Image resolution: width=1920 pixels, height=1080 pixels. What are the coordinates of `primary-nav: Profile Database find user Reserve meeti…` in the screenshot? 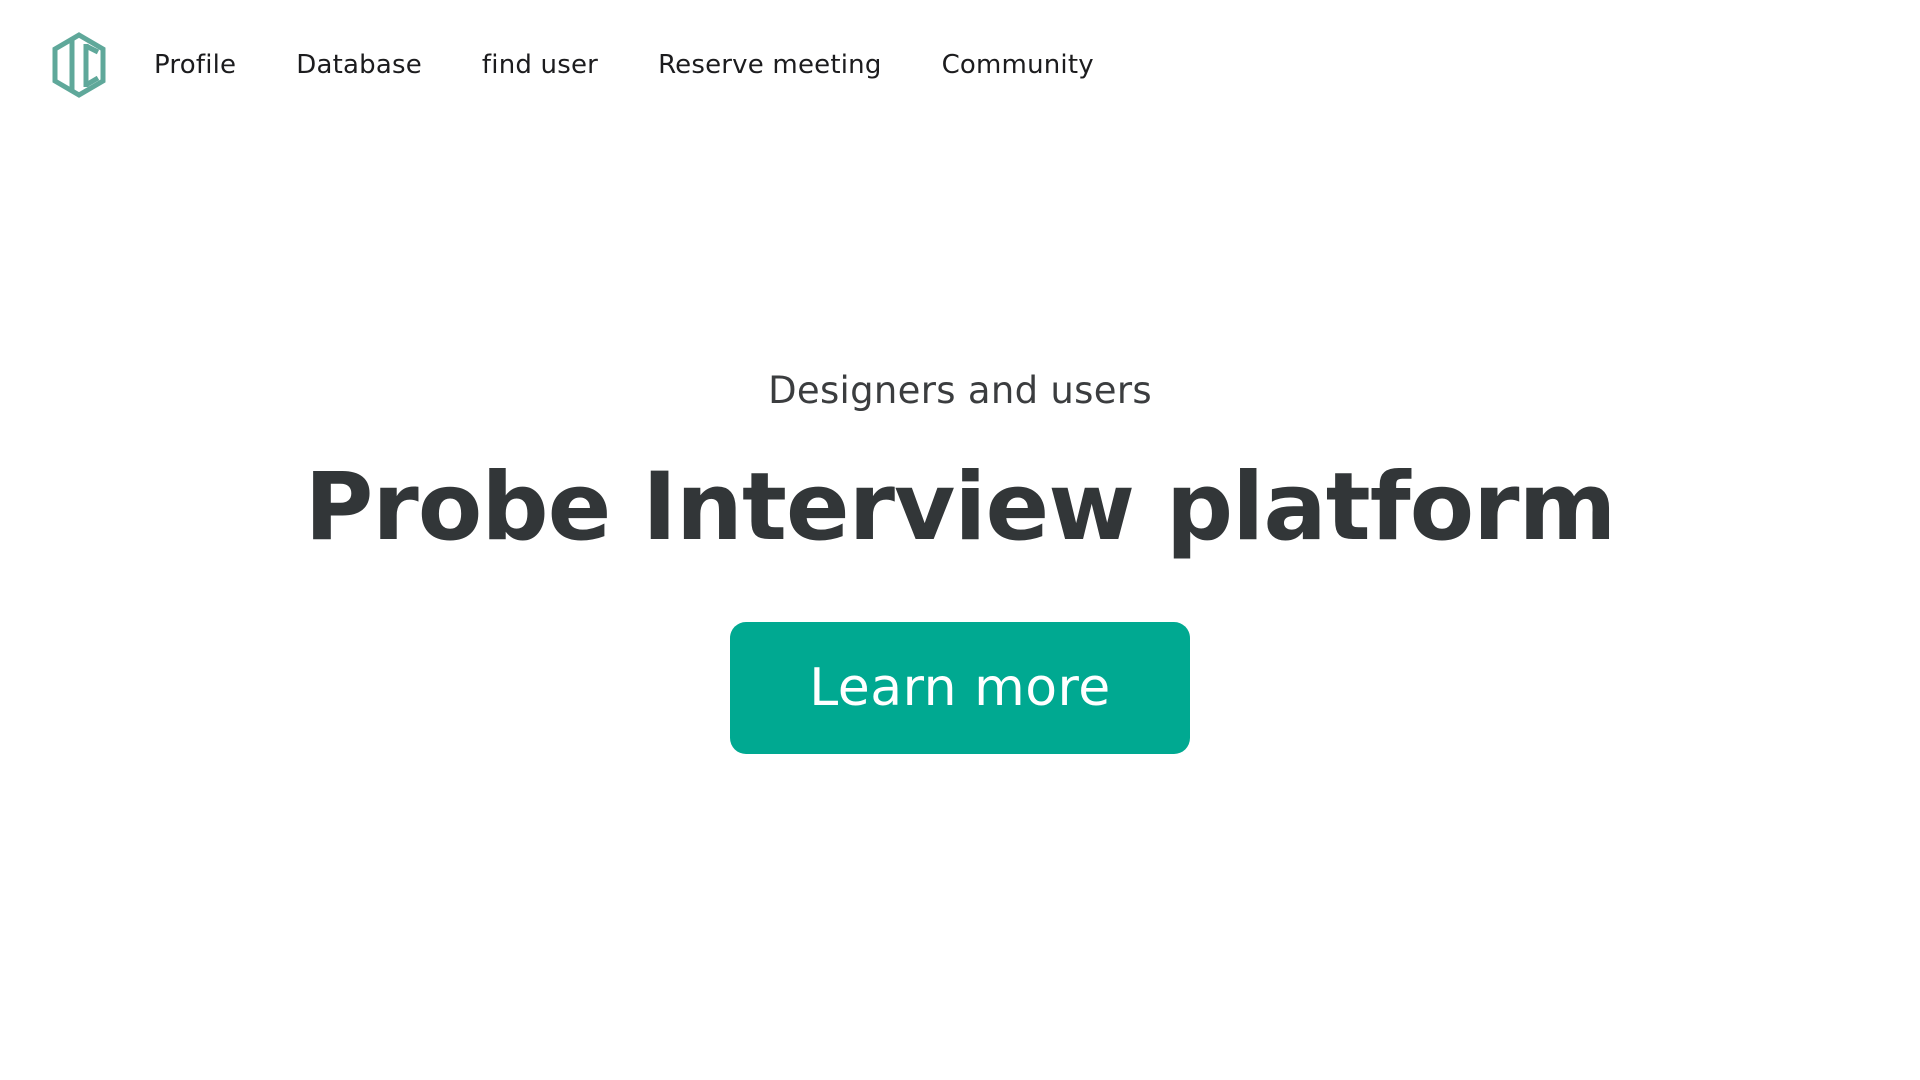 It's located at (654, 65).